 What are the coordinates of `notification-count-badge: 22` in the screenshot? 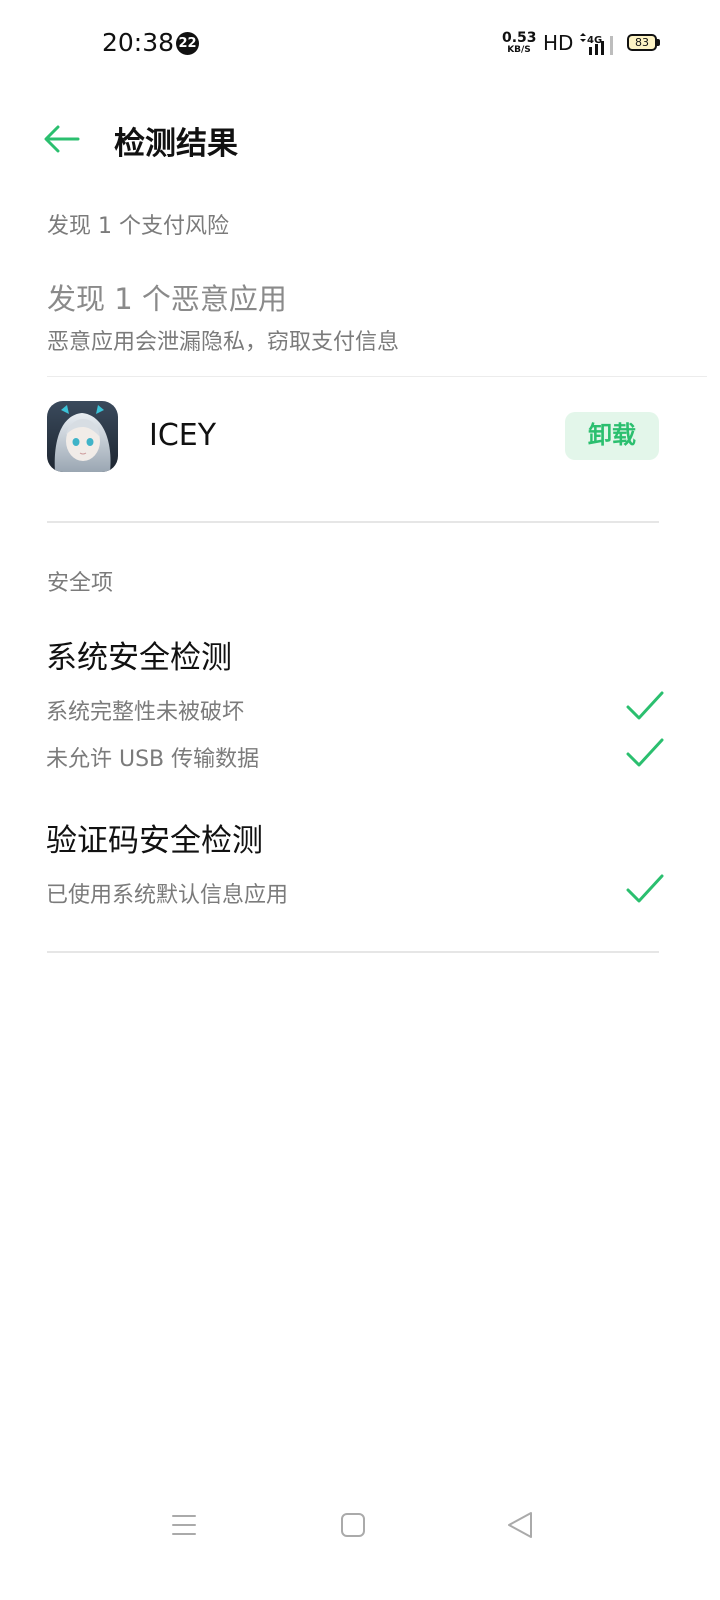 It's located at (187, 43).